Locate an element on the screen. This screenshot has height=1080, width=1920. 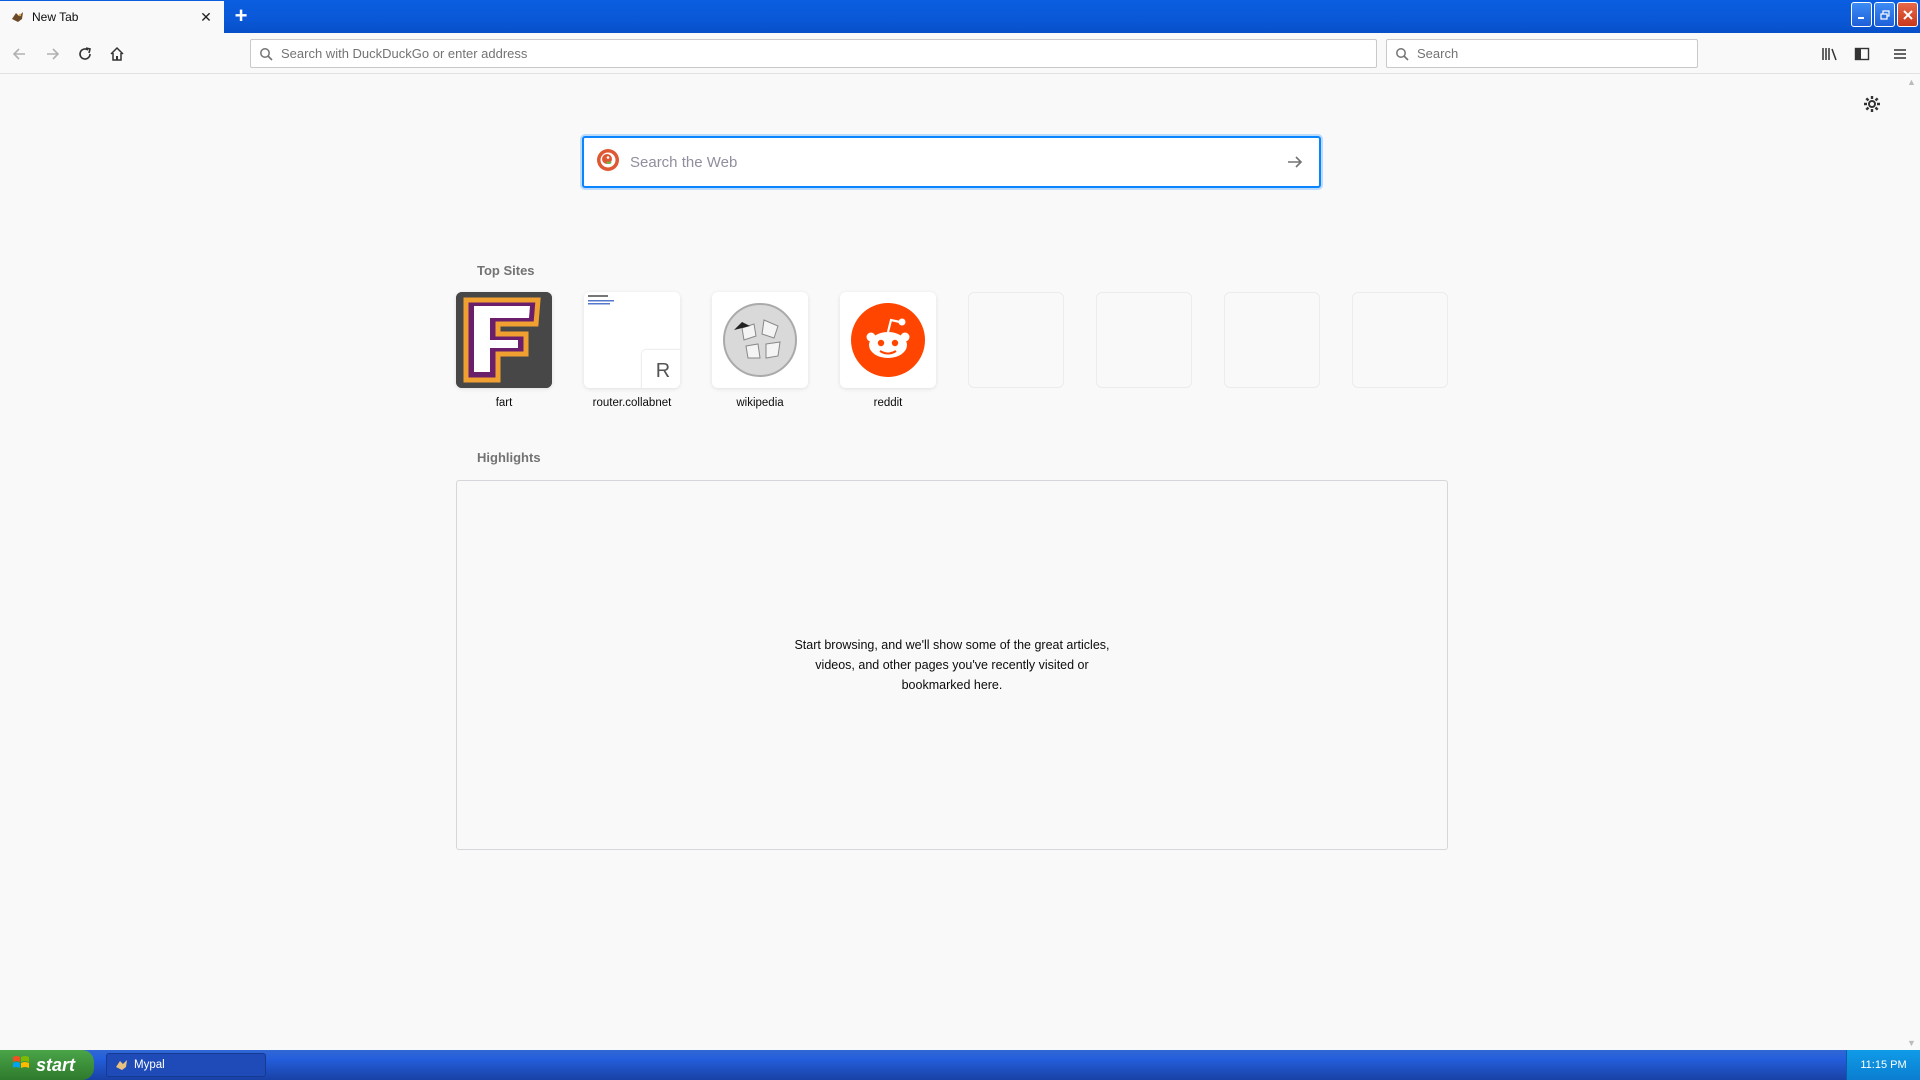
home-icon is located at coordinates (117, 53).